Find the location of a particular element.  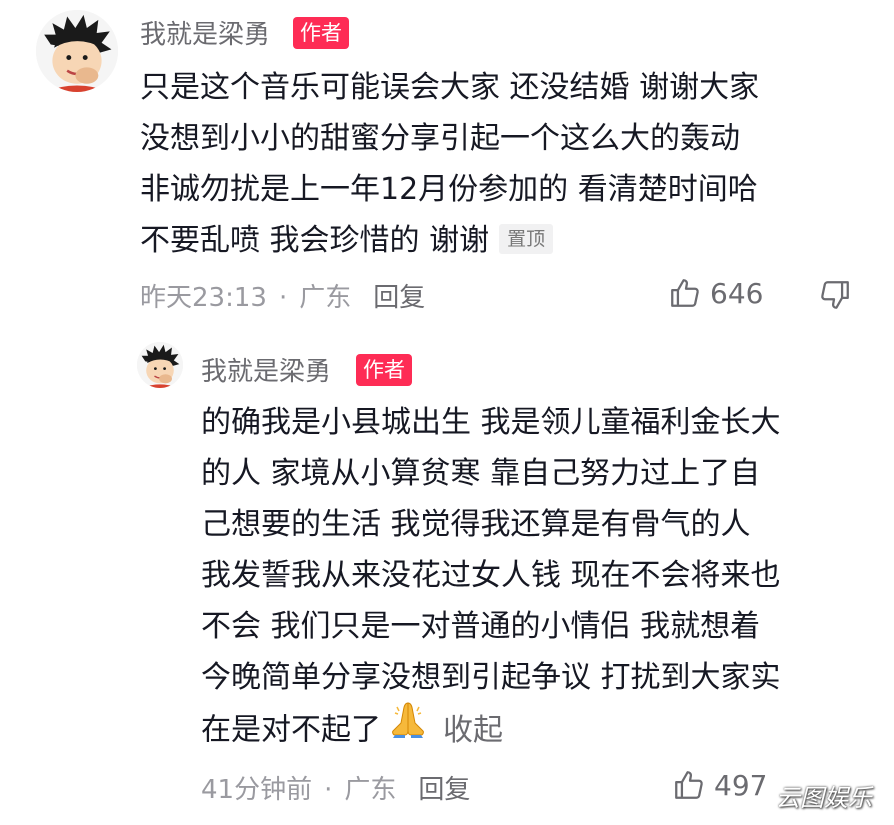

comment-time: 昨天23:13 is located at coordinates (203, 298).